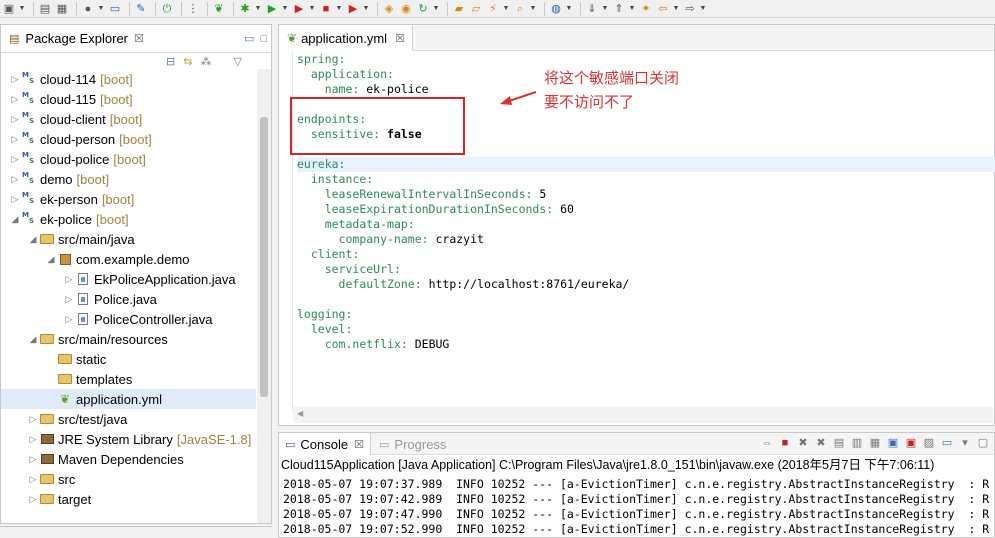 This screenshot has width=995, height=538. What do you see at coordinates (389, 9) in the screenshot?
I see `package-icon: ◈` at bounding box center [389, 9].